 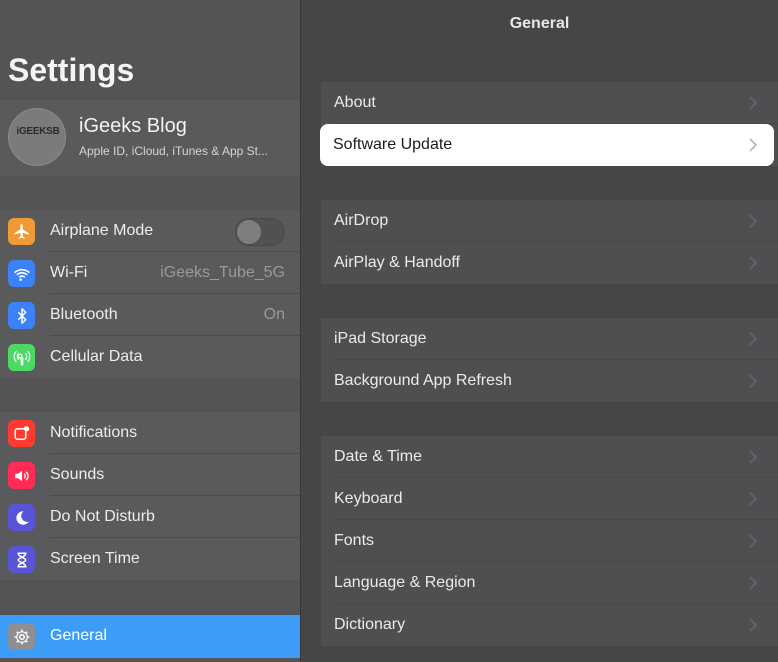 I want to click on sidebar-item-label: General, so click(x=78, y=635).